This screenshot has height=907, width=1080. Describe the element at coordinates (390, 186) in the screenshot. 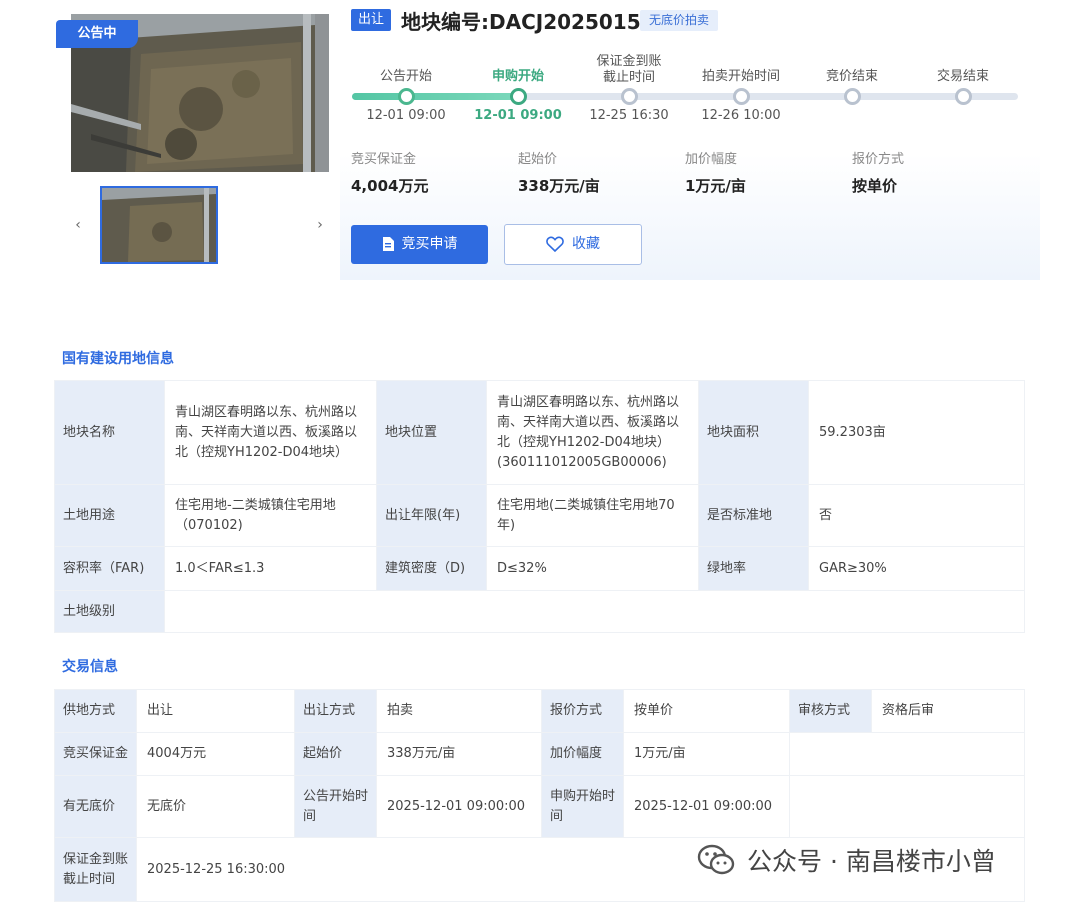

I see `deposit-value: 4,004万元` at that location.